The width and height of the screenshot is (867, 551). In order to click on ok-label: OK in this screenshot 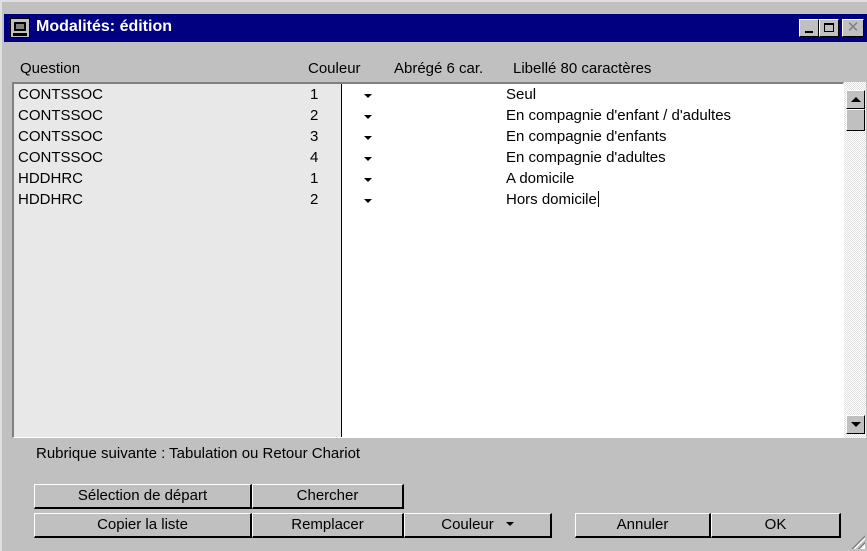, I will do `click(775, 524)`.